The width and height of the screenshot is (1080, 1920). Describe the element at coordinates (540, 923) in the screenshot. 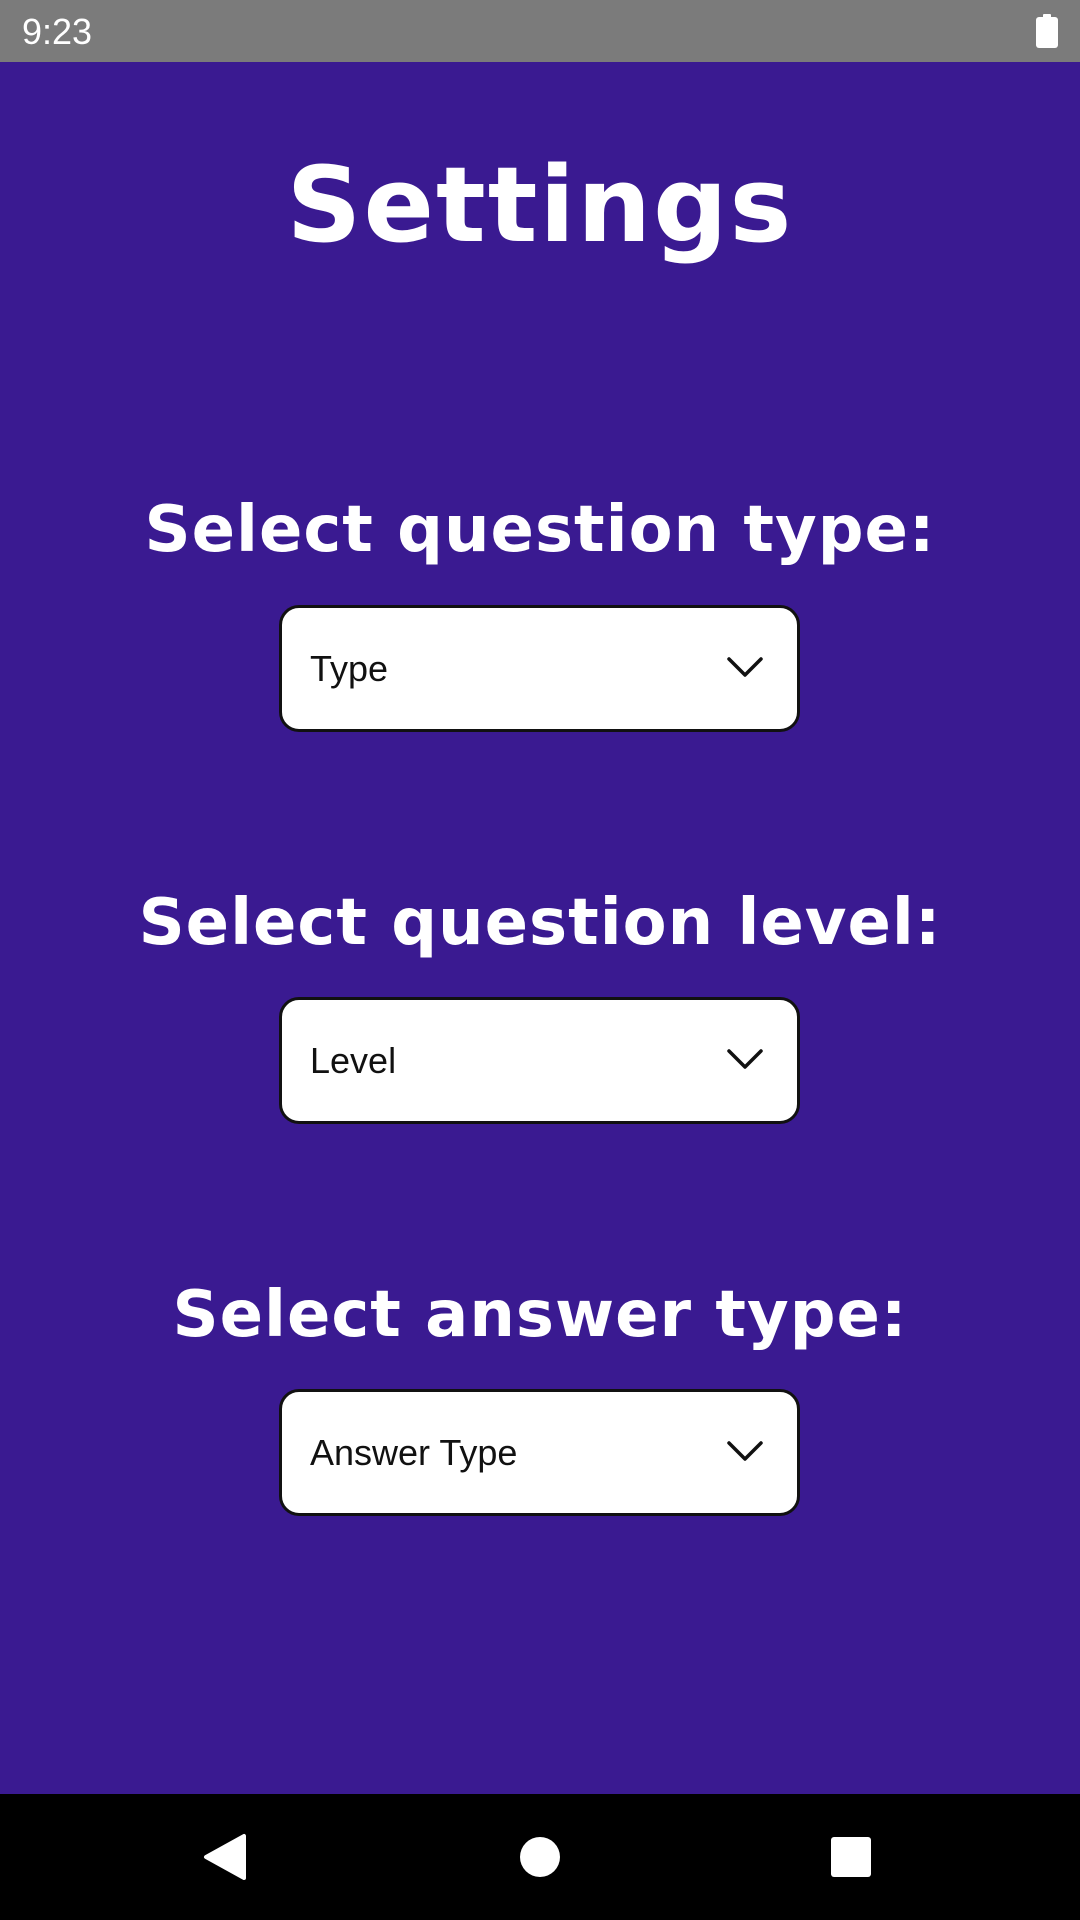

I see `question-level-label: Select question level:` at that location.